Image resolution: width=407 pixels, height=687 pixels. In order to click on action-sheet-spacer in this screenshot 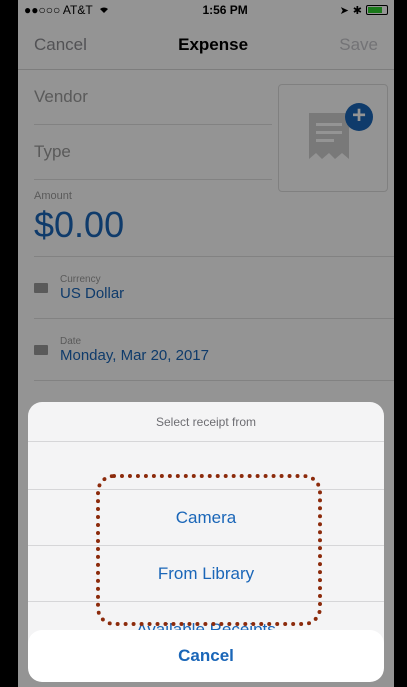, I will do `click(206, 466)`.